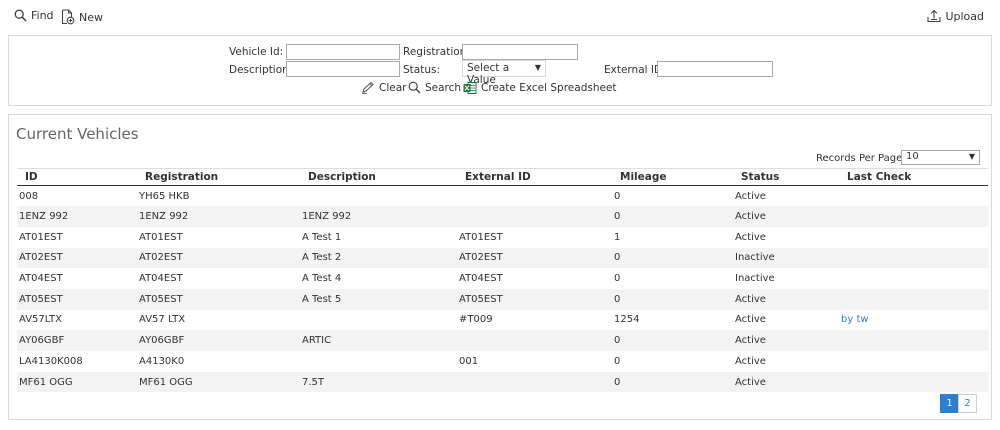 Image resolution: width=1000 pixels, height=430 pixels. Describe the element at coordinates (218, 196) in the screenshot. I see `cell-registration: YH65 HKB` at that location.